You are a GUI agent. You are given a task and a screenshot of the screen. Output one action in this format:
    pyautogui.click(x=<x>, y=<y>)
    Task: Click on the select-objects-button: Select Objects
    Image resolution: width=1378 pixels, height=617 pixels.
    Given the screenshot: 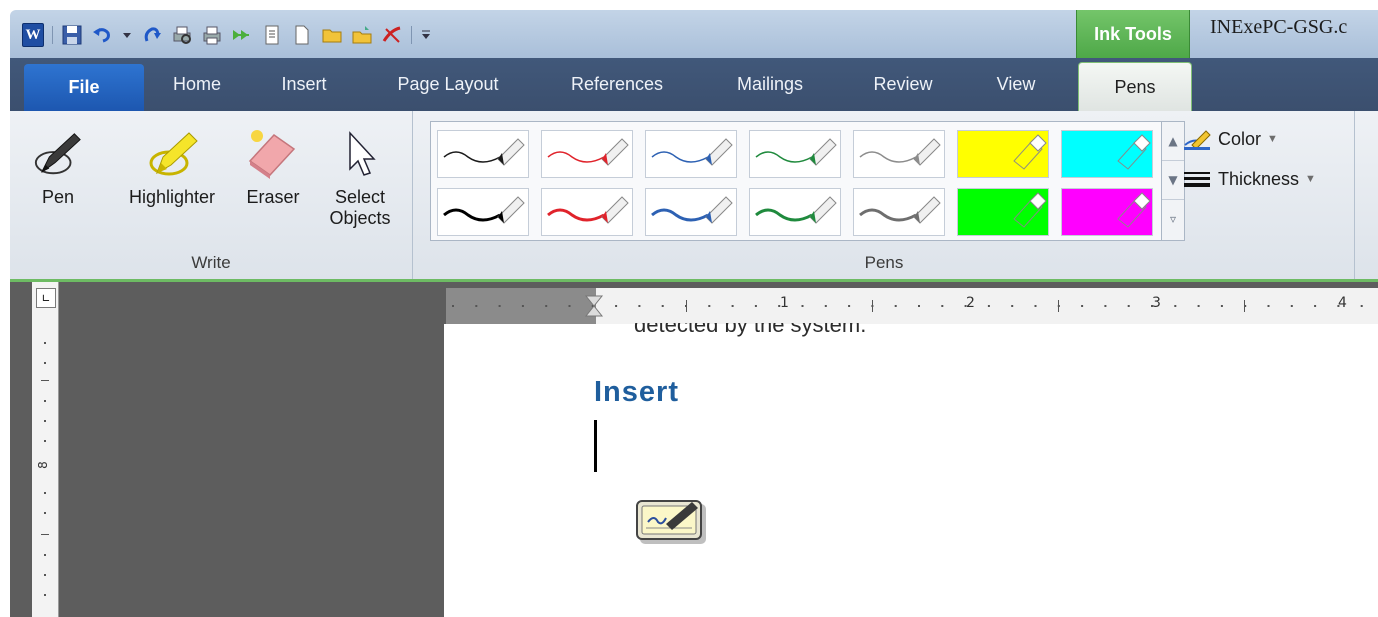 What is the action you would take?
    pyautogui.click(x=360, y=175)
    